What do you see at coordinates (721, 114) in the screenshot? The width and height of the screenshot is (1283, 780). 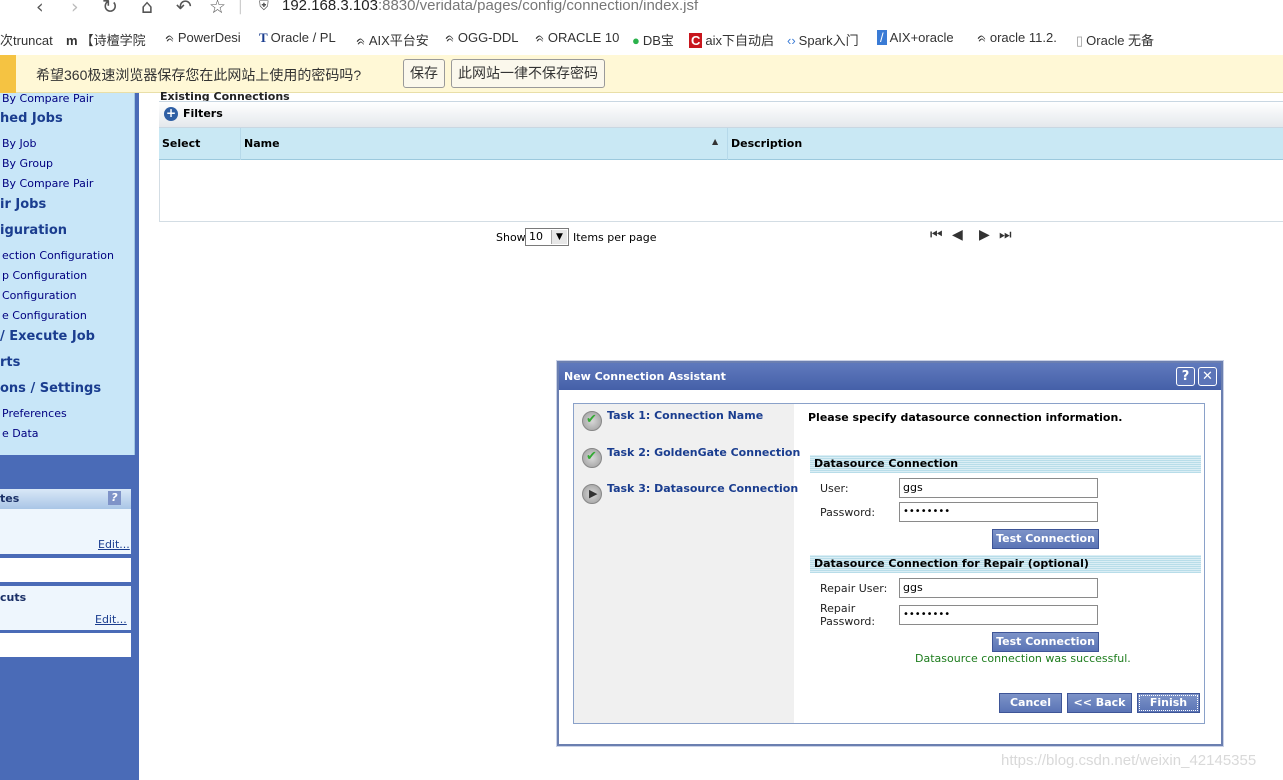 I see `filters-bar: + Filters` at bounding box center [721, 114].